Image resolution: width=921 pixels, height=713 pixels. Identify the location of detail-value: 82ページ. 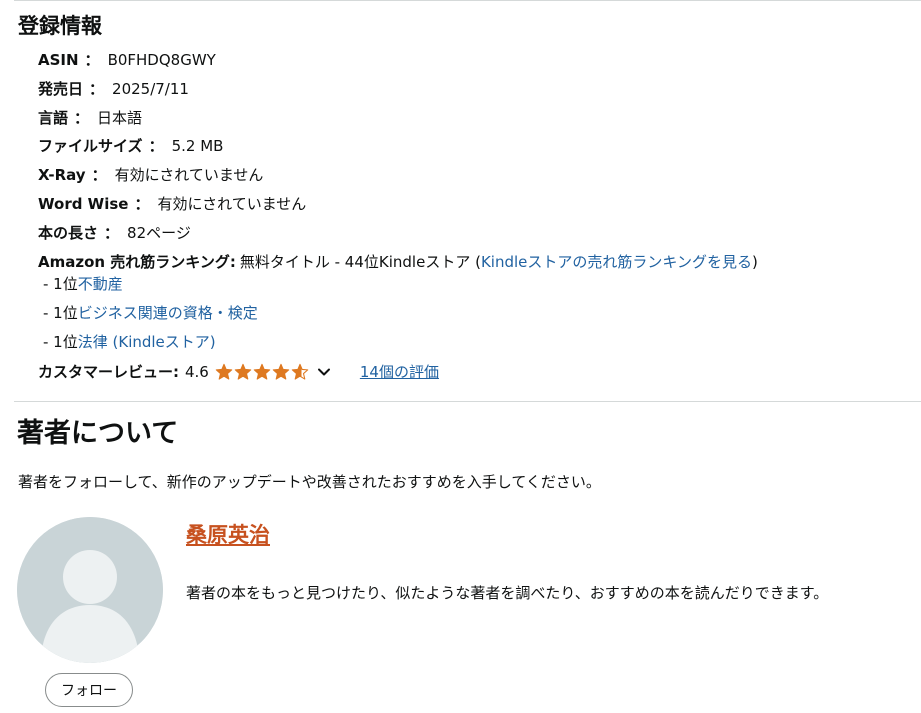
(159, 233).